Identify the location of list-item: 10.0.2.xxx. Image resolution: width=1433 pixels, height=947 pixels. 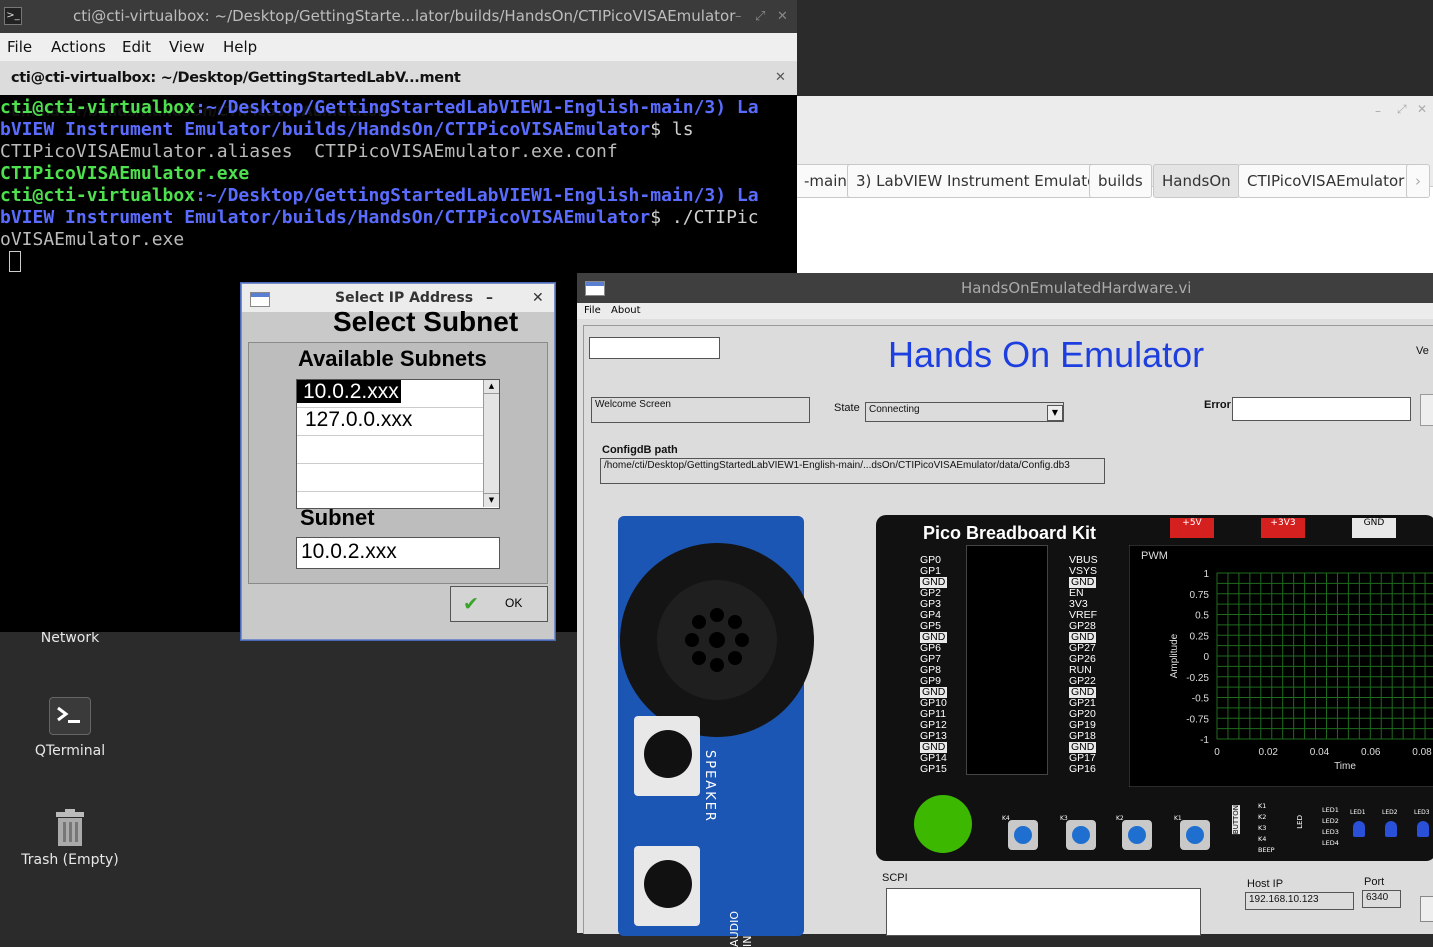
(390, 394).